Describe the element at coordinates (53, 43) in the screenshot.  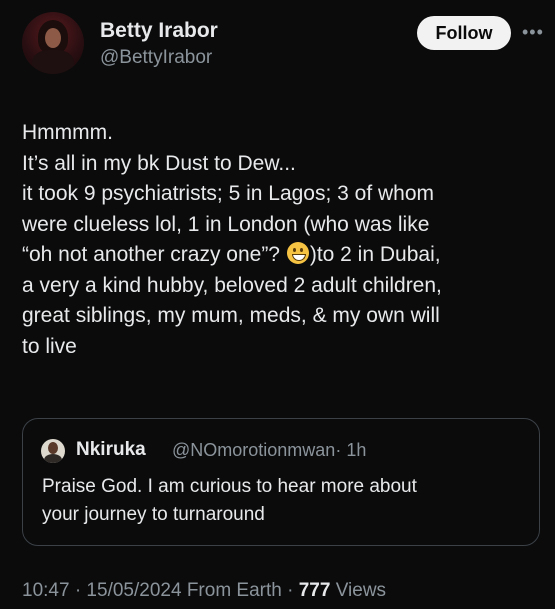
I see `author-avatar` at that location.